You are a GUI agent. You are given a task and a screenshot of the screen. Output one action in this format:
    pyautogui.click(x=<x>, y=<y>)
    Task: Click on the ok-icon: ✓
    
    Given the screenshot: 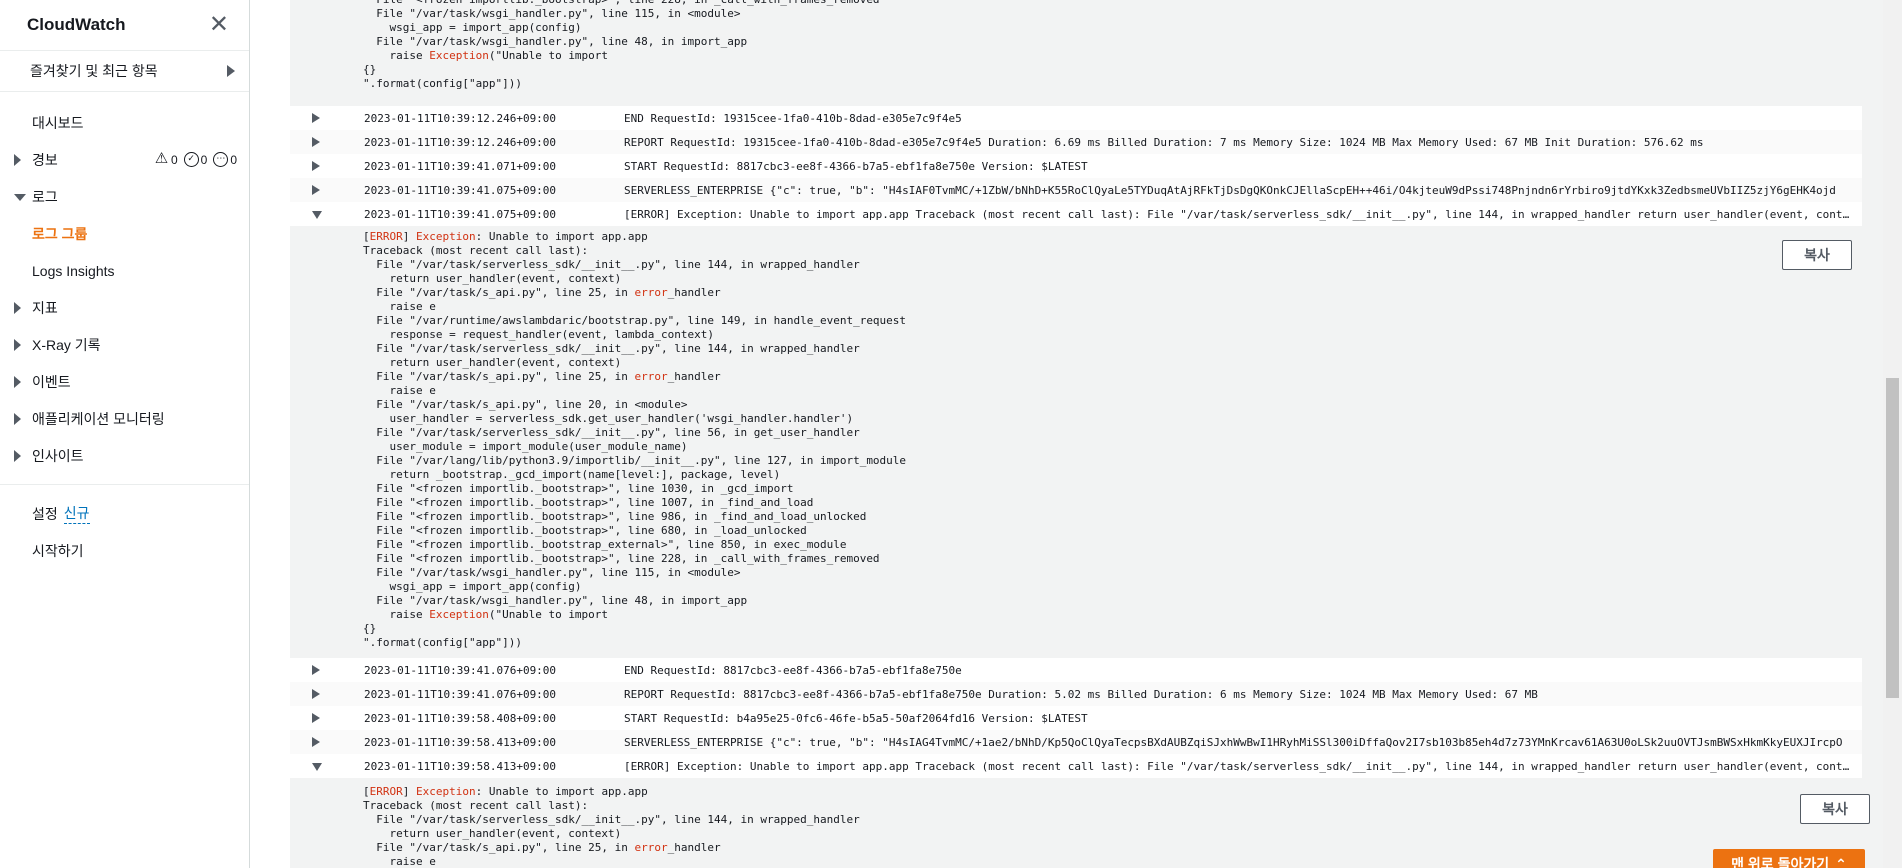 What is the action you would take?
    pyautogui.click(x=191, y=159)
    